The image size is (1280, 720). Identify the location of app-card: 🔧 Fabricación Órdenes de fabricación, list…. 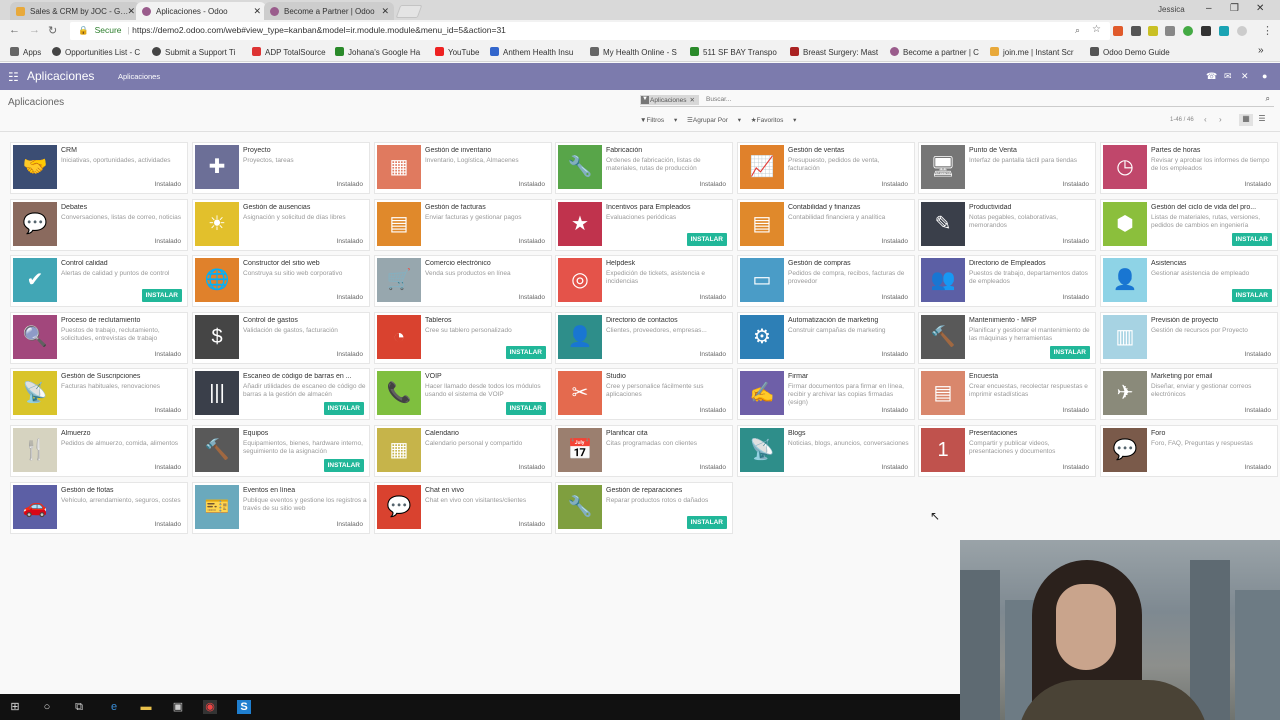
(644, 168).